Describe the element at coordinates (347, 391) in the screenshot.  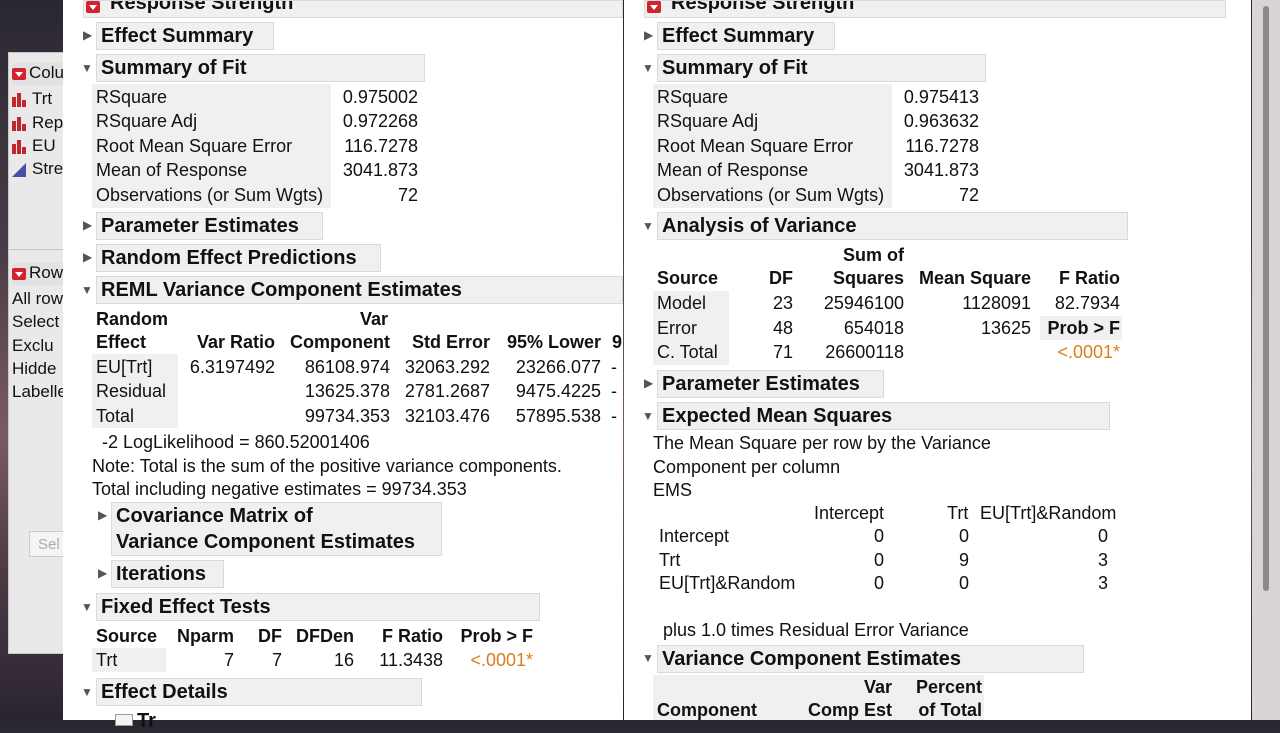
I see `reml-cell: 13625.378` at that location.